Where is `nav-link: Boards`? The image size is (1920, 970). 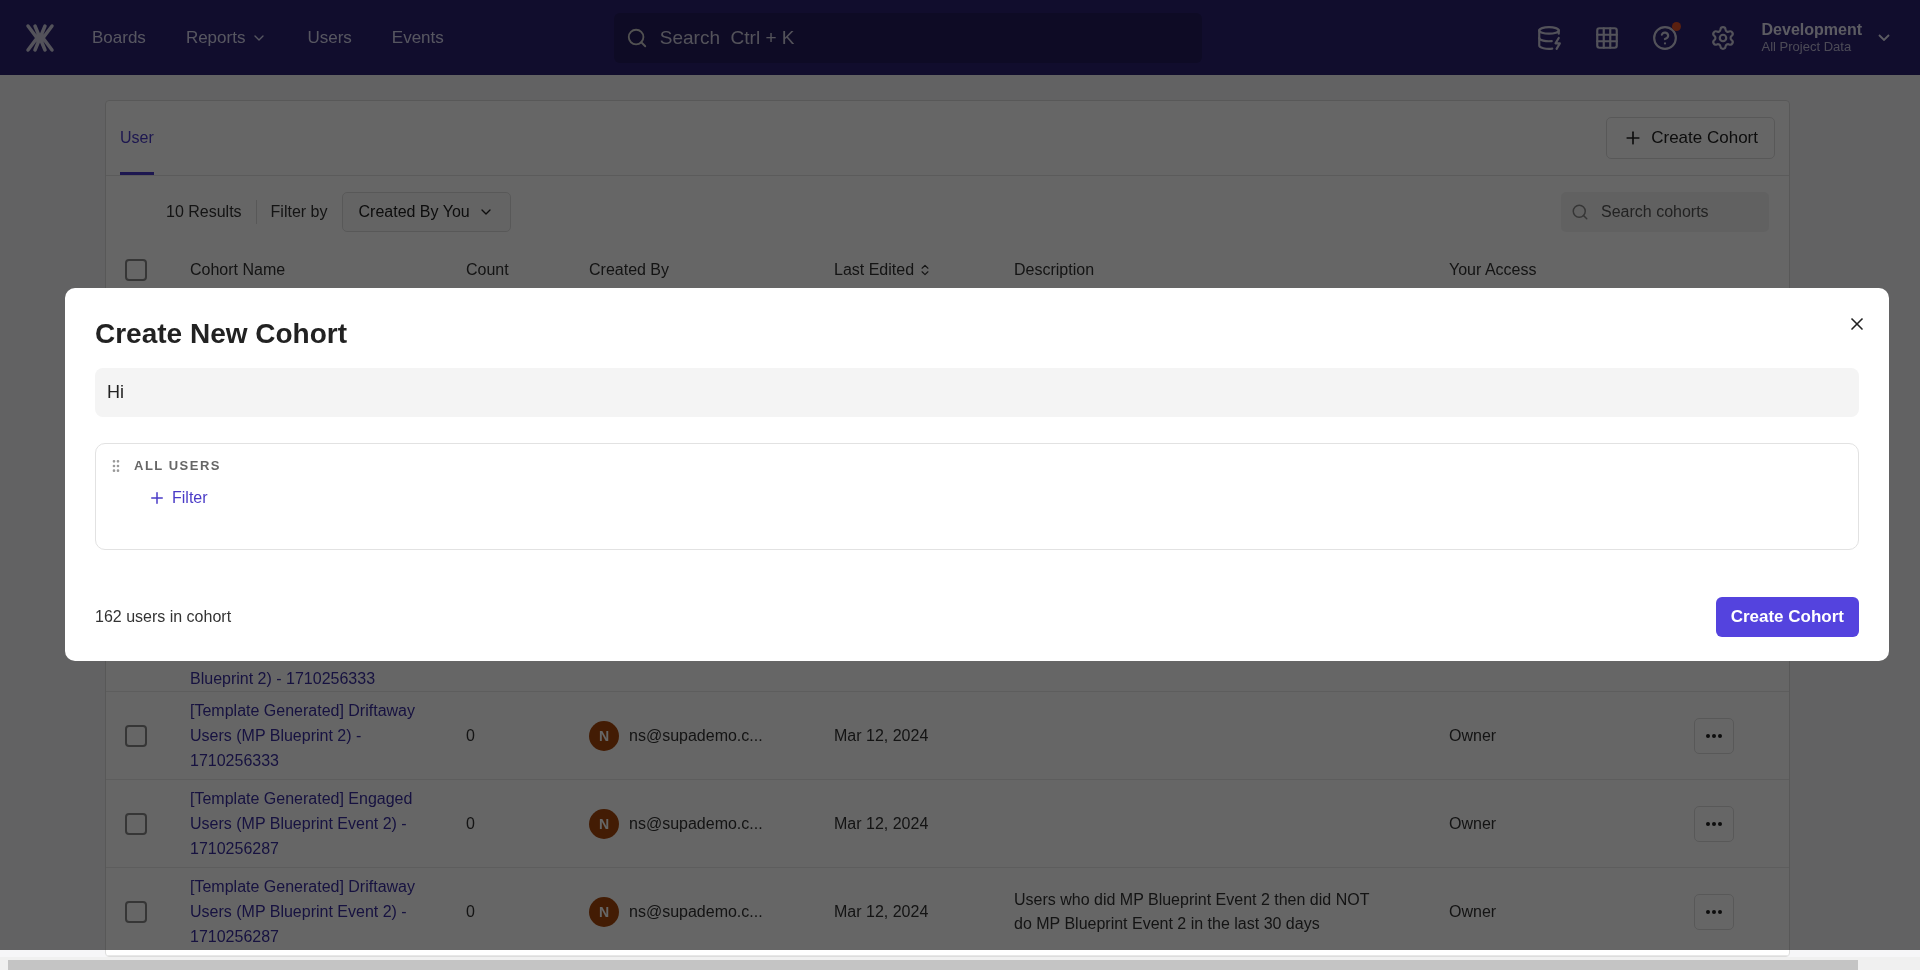 nav-link: Boards is located at coordinates (119, 37).